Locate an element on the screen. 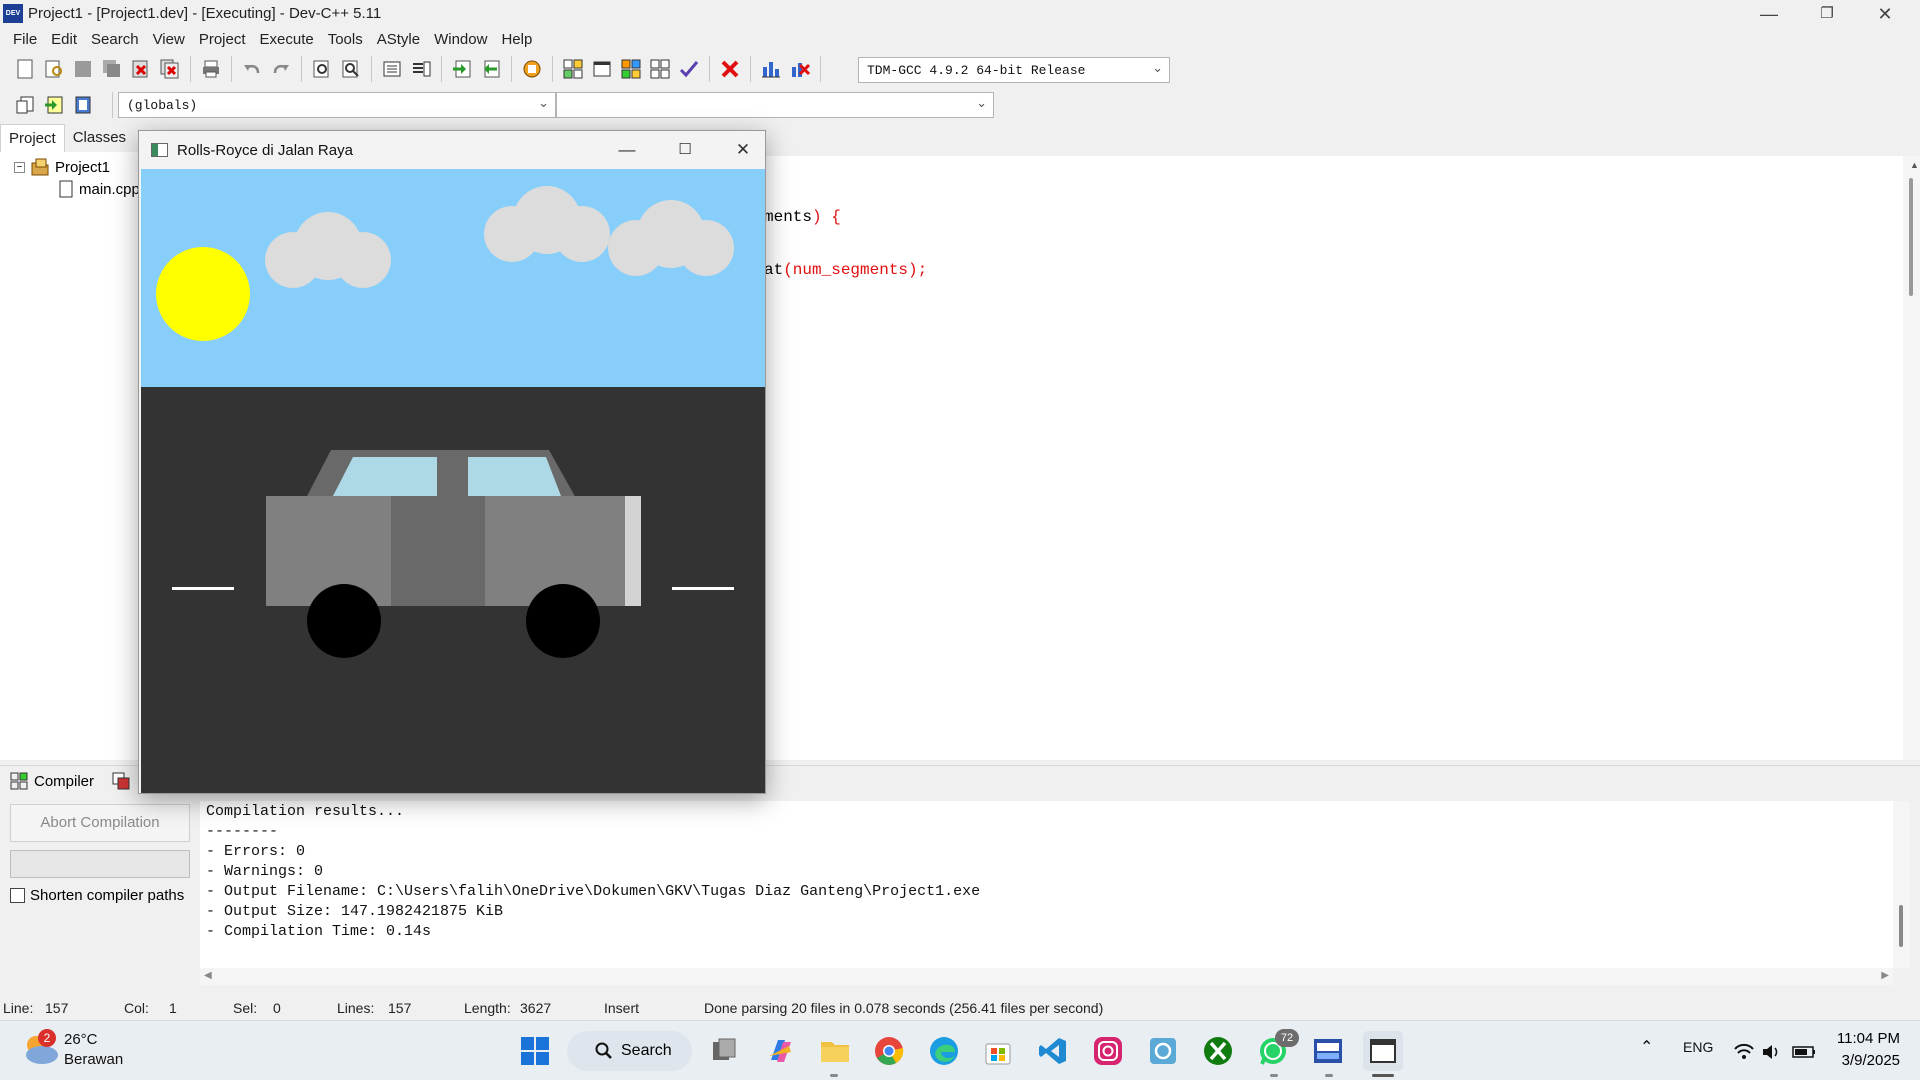 The image size is (1920, 1080). unindent-button is located at coordinates (421, 69).